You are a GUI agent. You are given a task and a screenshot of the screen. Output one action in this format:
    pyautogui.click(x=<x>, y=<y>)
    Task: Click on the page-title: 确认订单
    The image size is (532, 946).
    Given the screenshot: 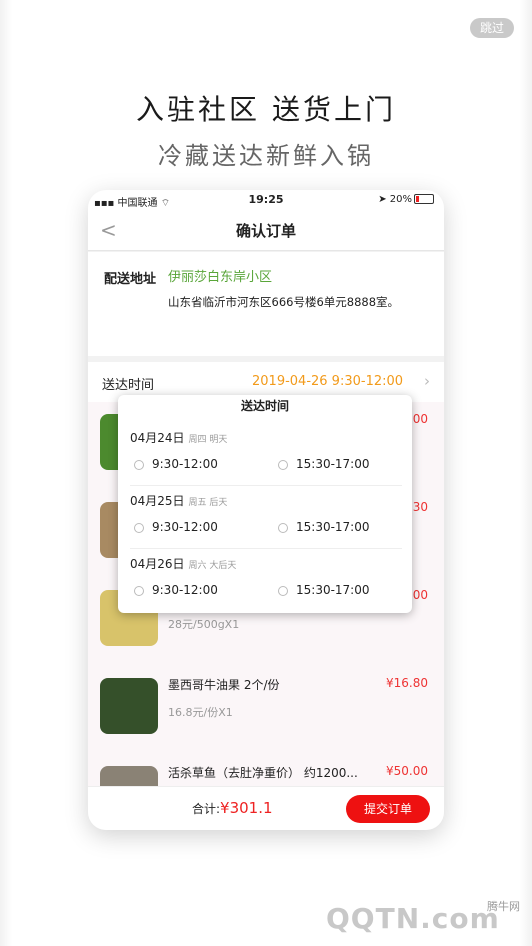 What is the action you would take?
    pyautogui.click(x=265, y=231)
    